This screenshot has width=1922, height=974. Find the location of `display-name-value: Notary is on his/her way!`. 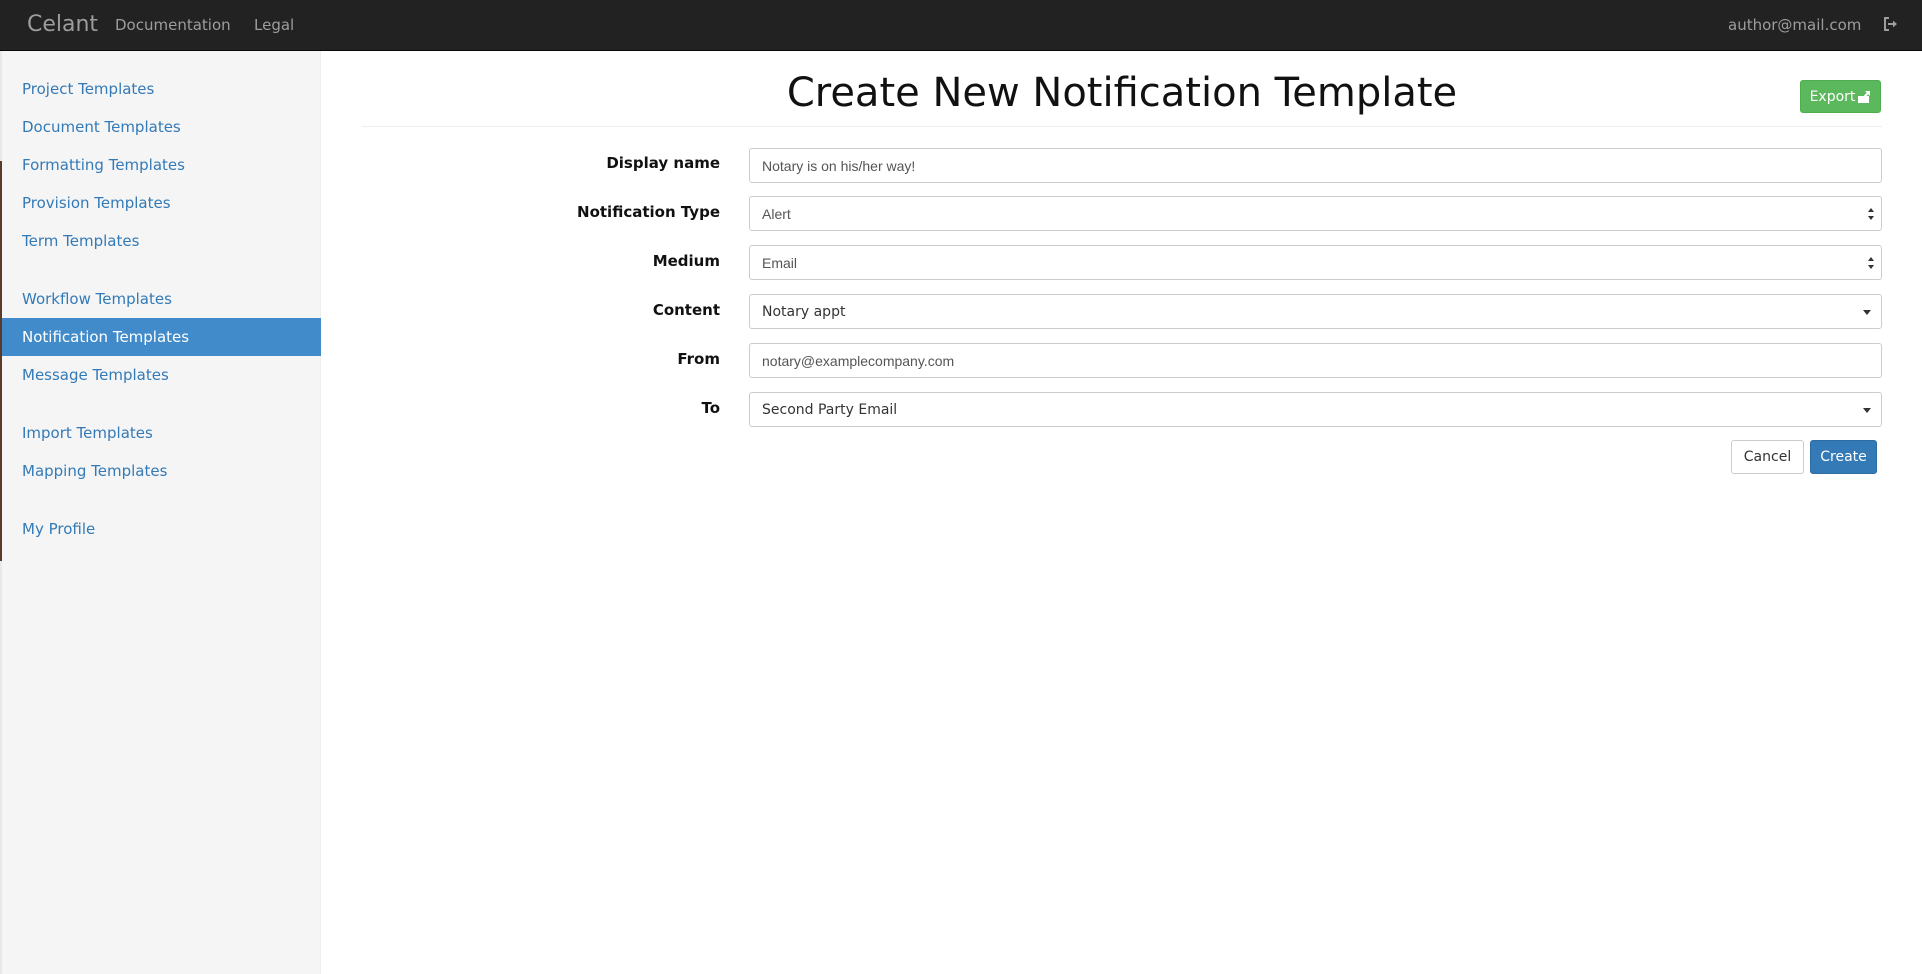

display-name-value: Notary is on his/her way! is located at coordinates (839, 165).